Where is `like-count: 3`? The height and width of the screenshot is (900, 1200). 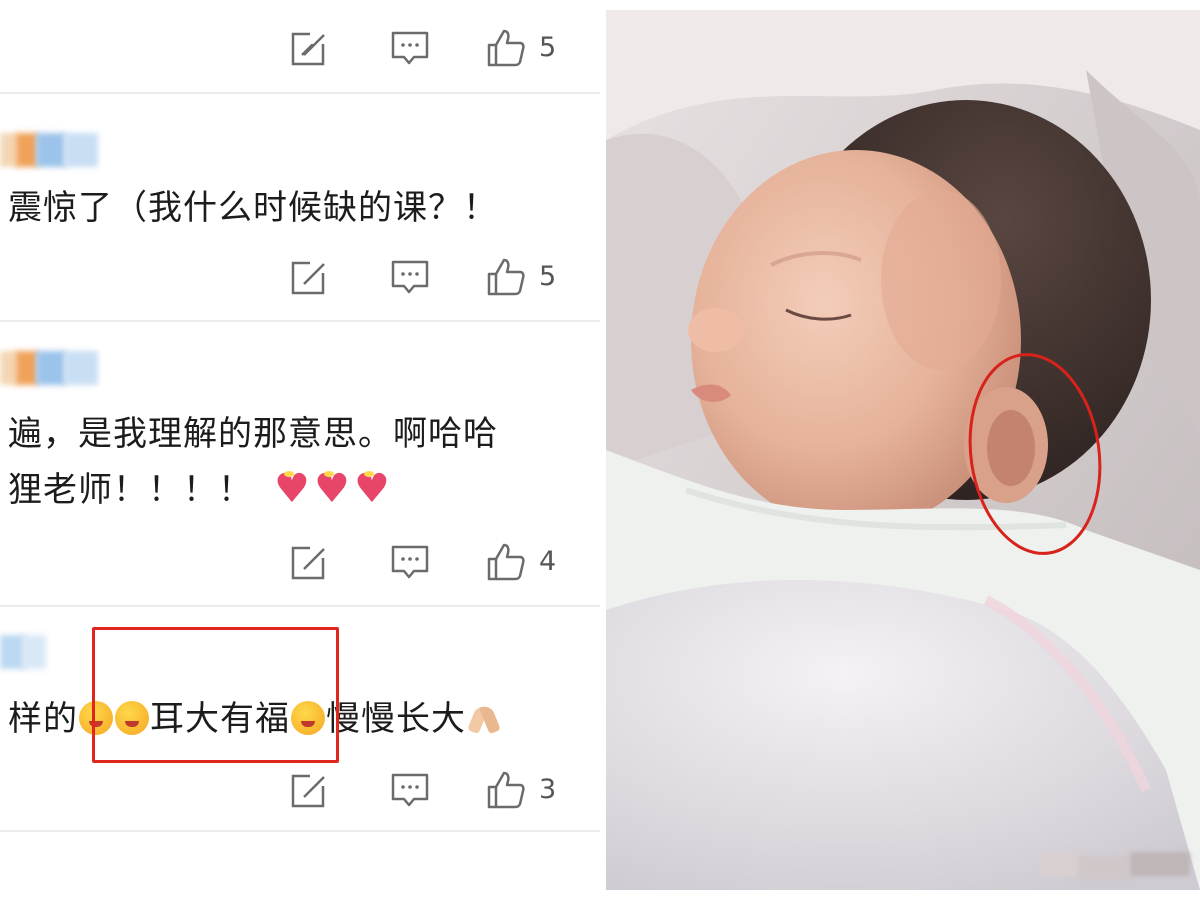
like-count: 3 is located at coordinates (548, 789).